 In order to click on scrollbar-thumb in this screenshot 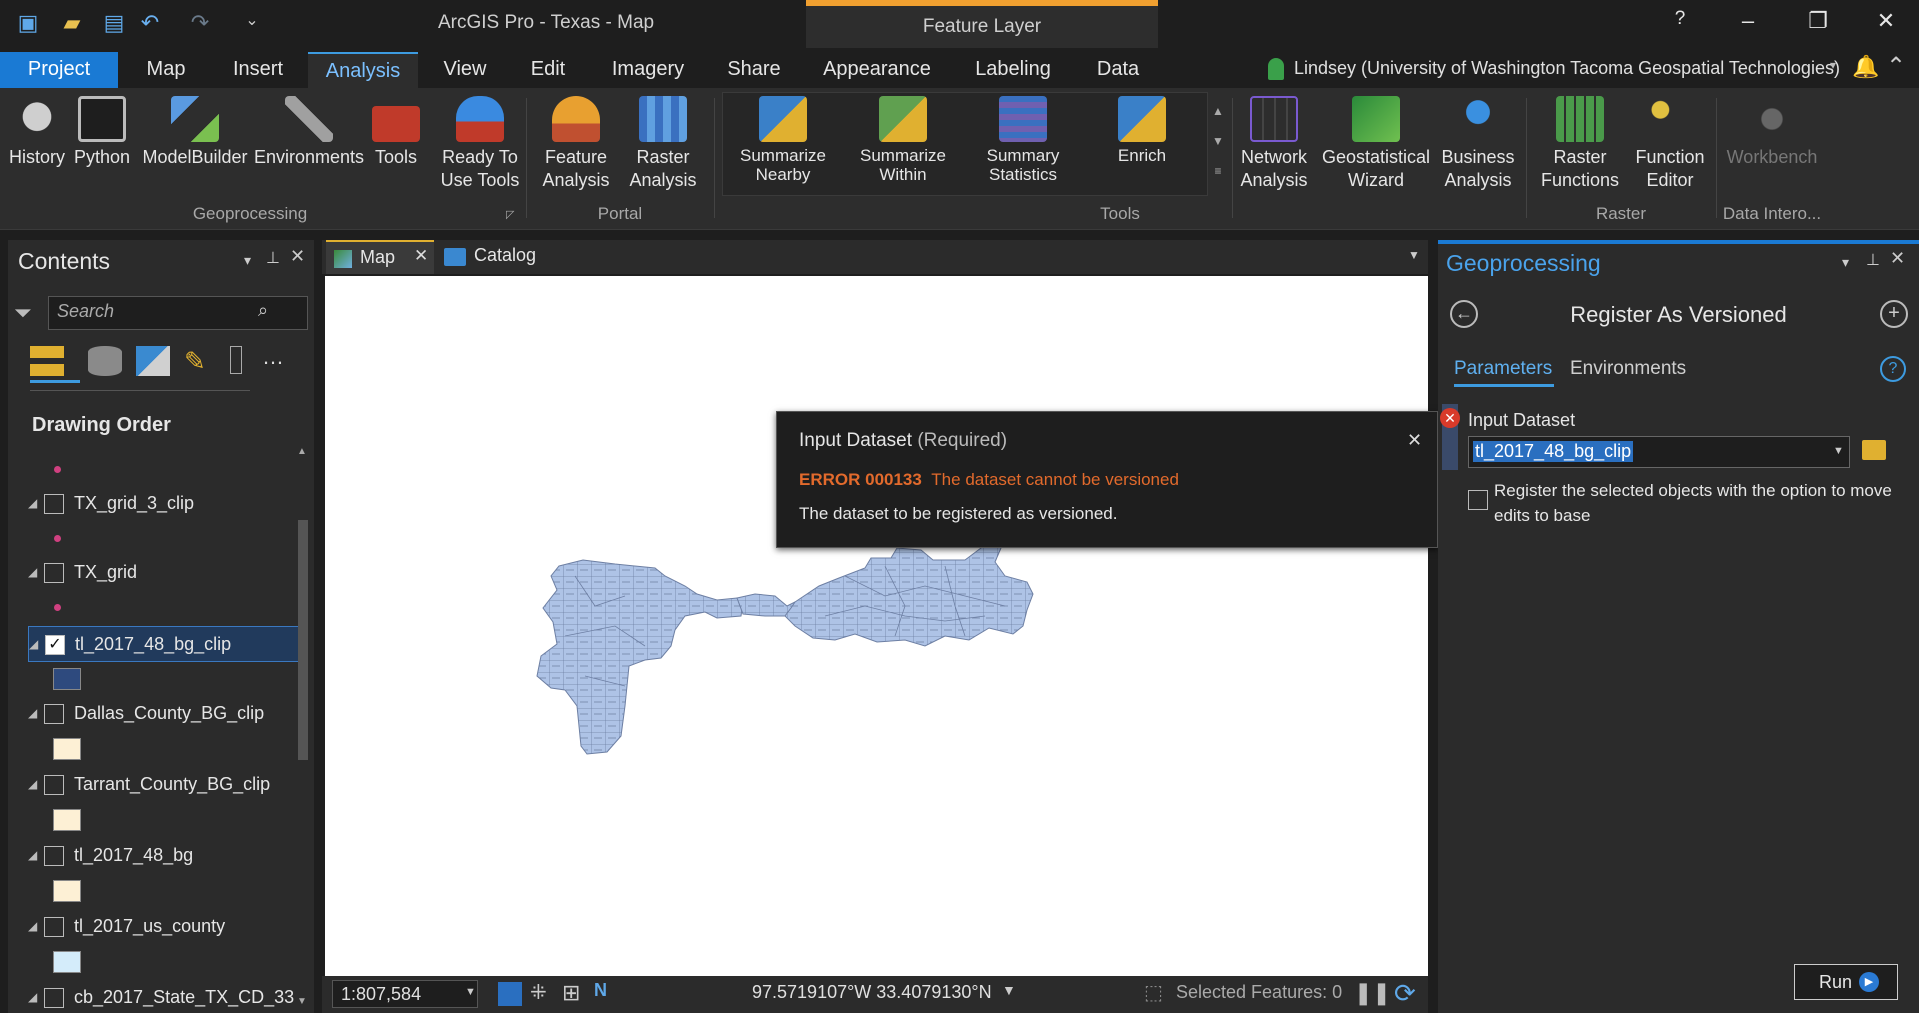, I will do `click(303, 640)`.